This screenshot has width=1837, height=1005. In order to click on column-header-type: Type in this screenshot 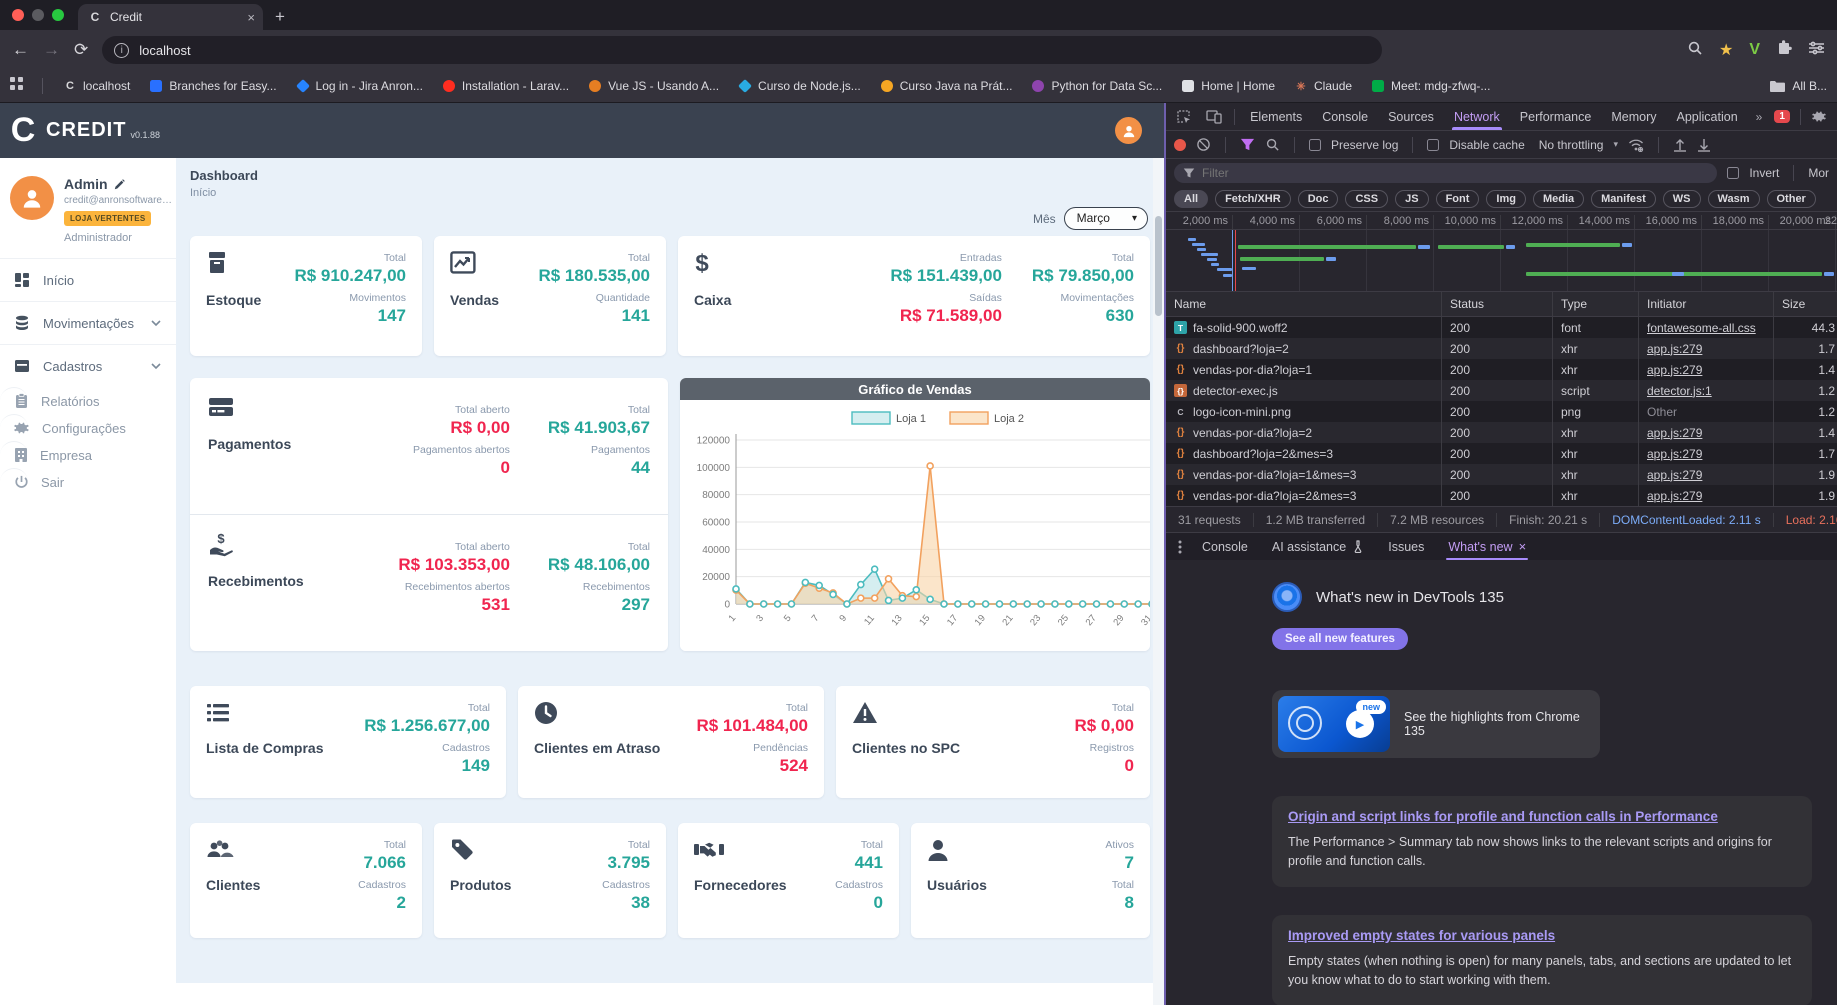, I will do `click(1596, 304)`.